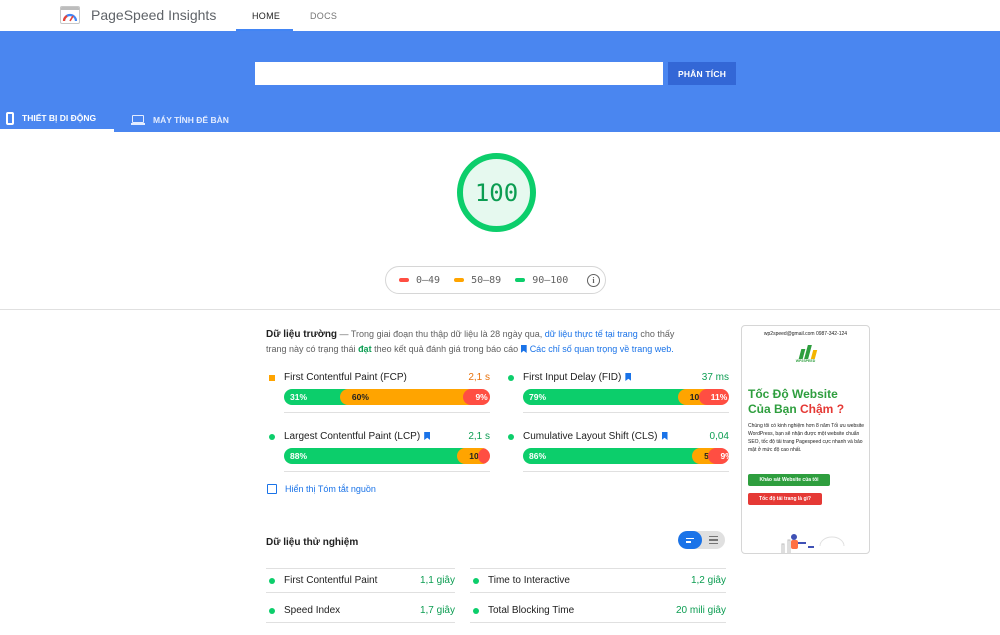 This screenshot has width=1000, height=635. Describe the element at coordinates (153, 15) in the screenshot. I see `brand-title: PageSpeed Insights` at that location.